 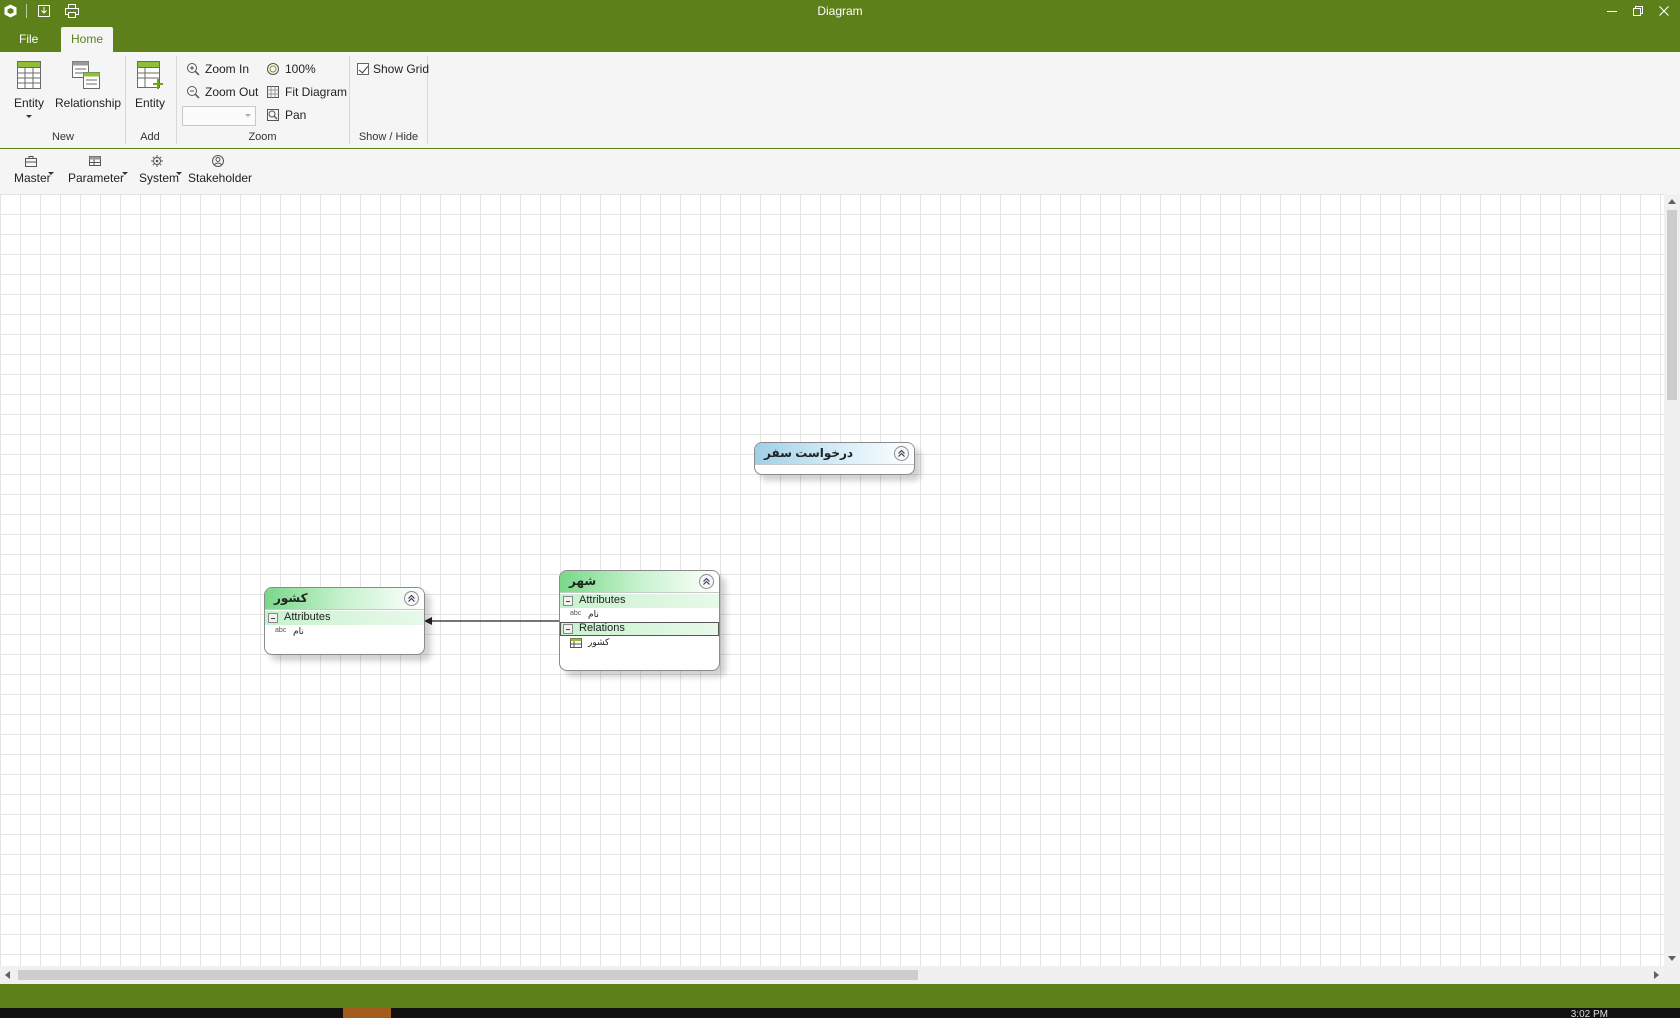 I want to click on ribbon-tabs: File Home, so click(x=840, y=37).